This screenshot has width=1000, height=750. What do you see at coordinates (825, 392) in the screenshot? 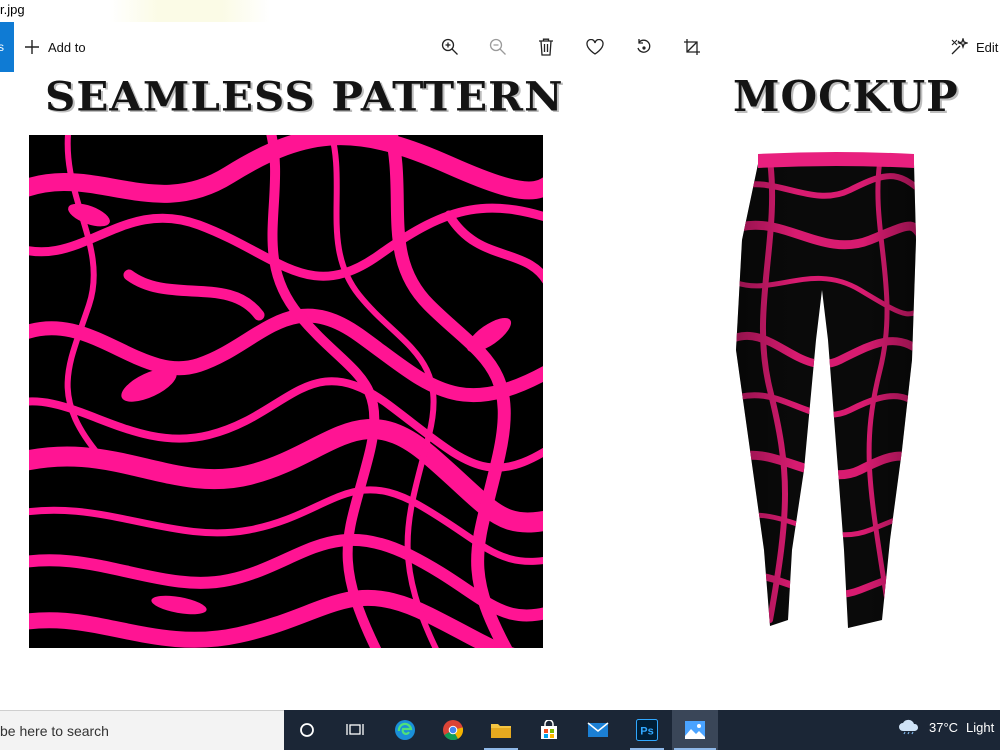
I see `leggings-mockup-image` at bounding box center [825, 392].